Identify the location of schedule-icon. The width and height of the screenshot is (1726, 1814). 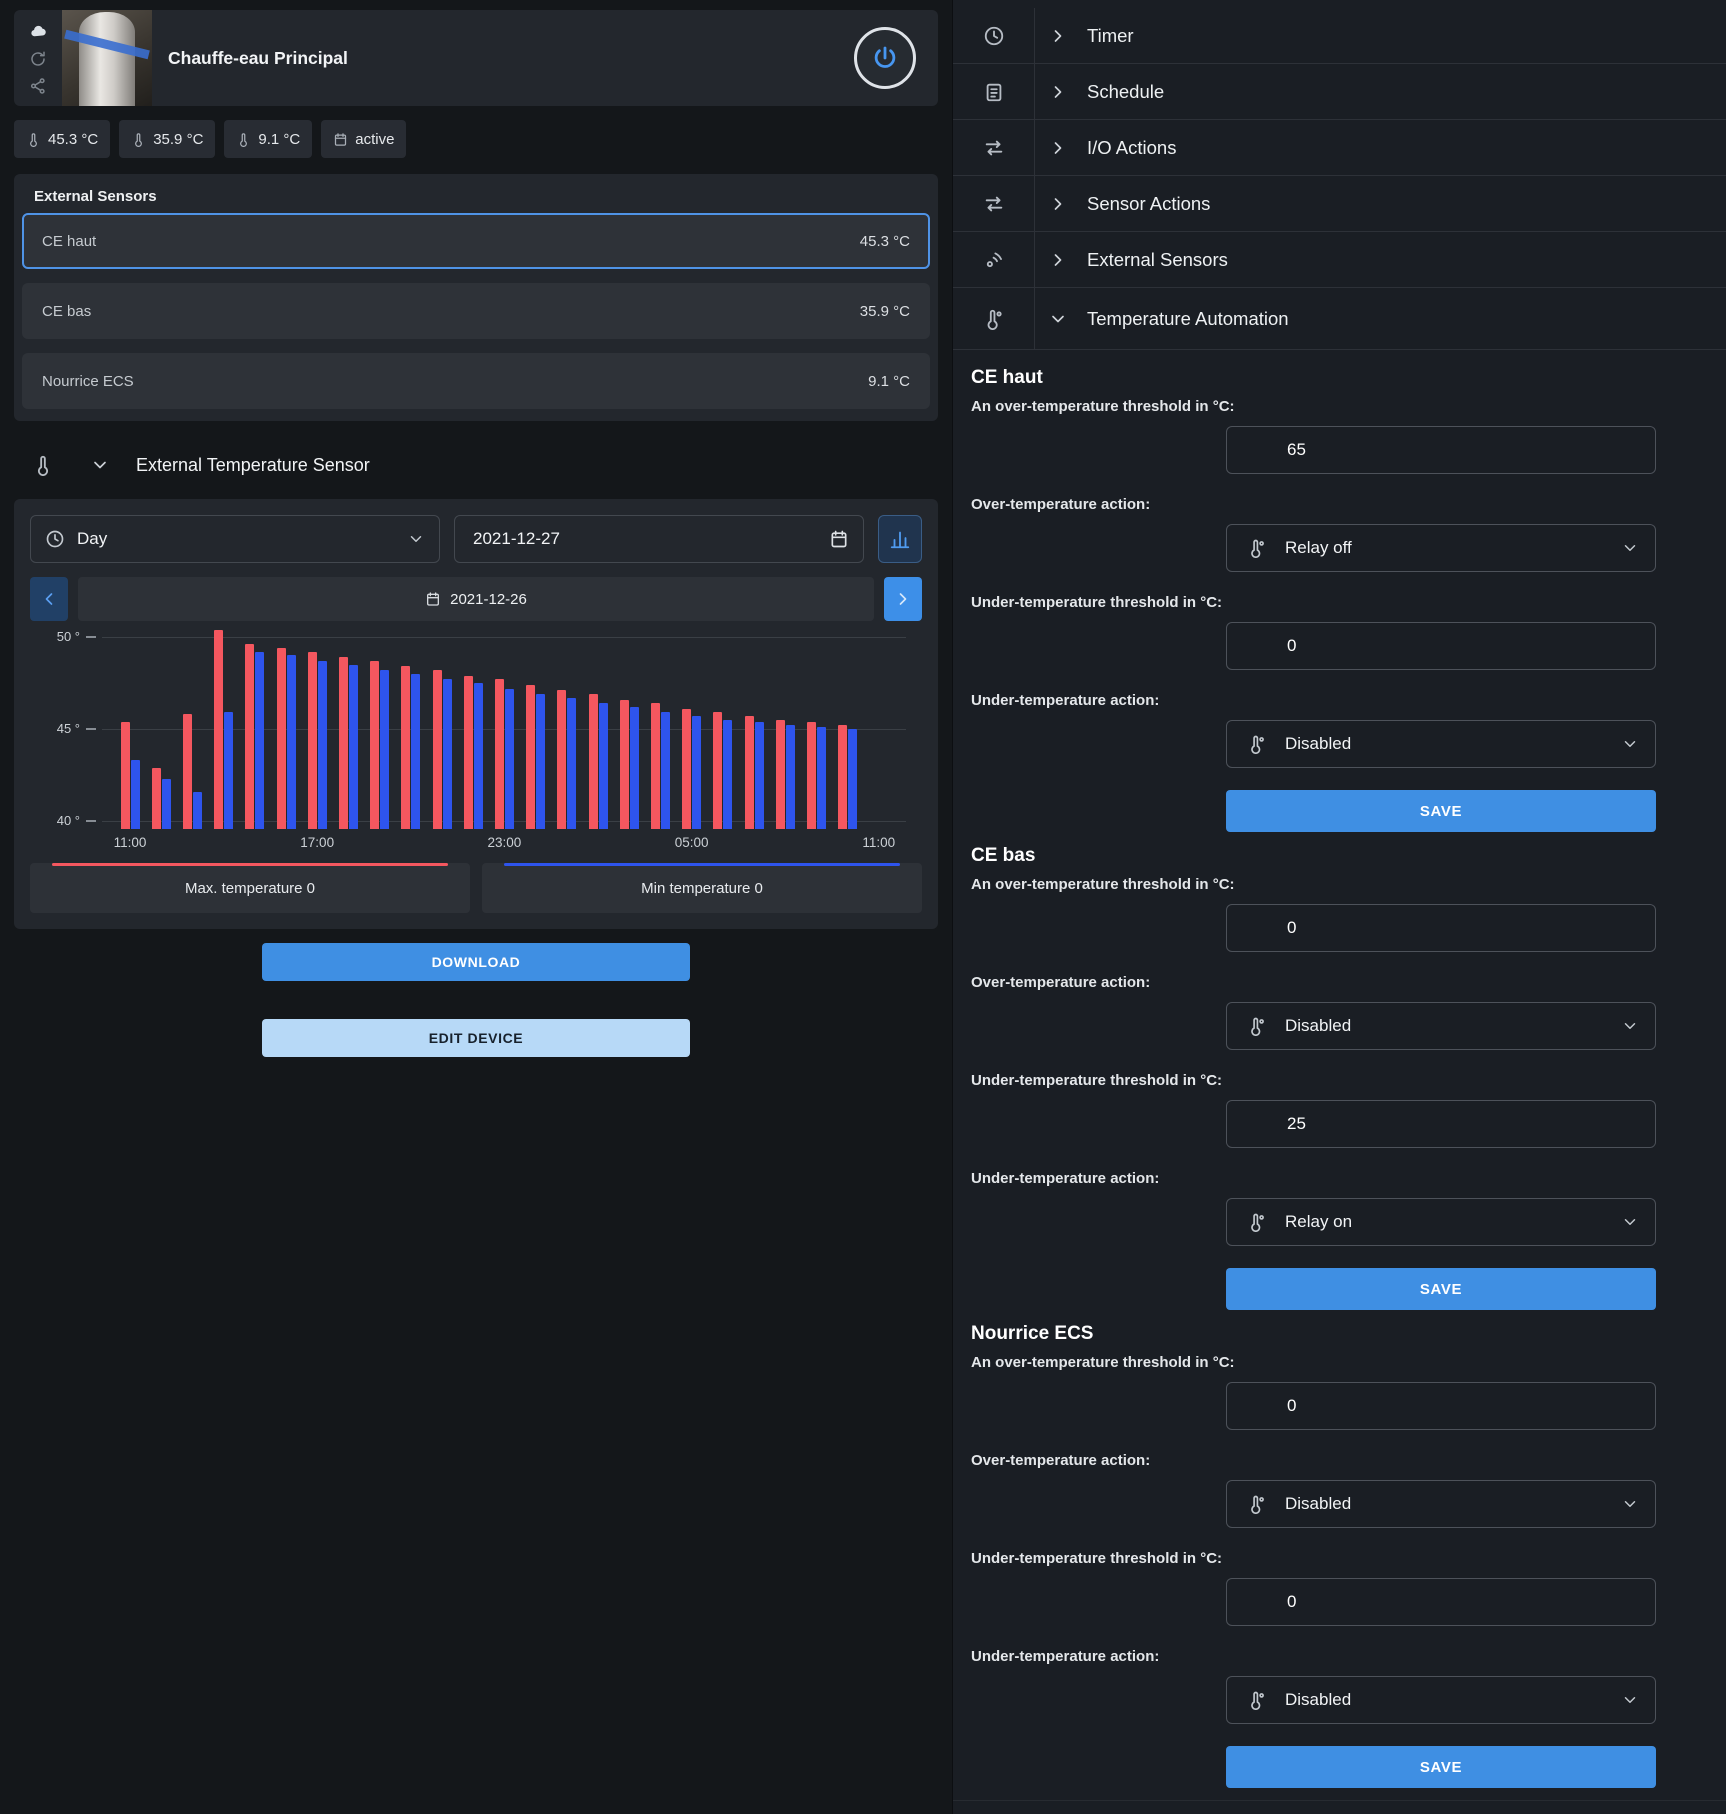
(994, 91).